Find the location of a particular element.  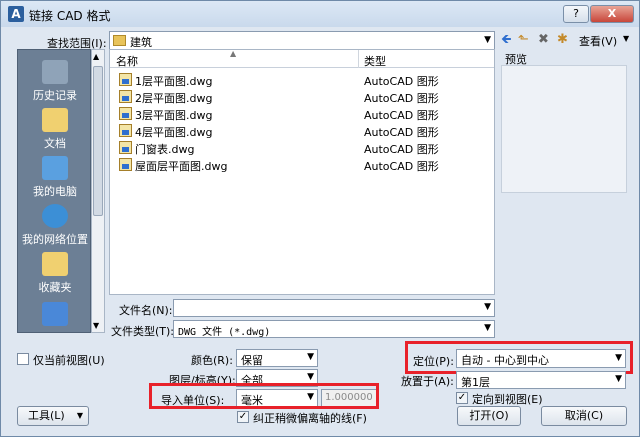

color-label: 颜色(R): is located at coordinates (212, 360).